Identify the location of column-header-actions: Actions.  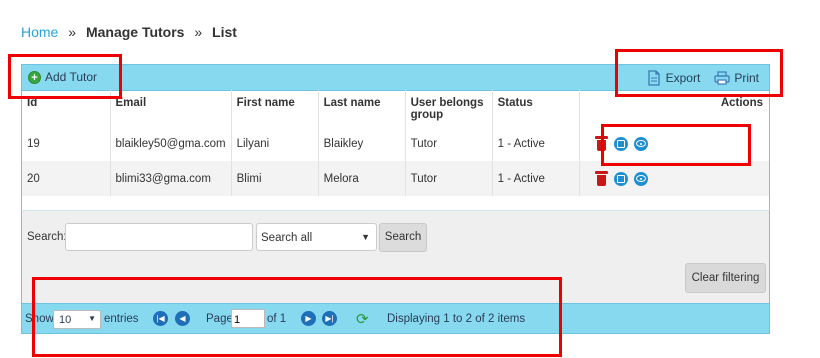
(741, 103).